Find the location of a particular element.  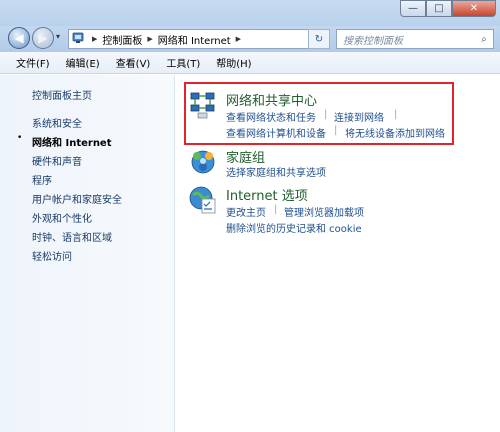

back-button: ◀ is located at coordinates (19, 38).